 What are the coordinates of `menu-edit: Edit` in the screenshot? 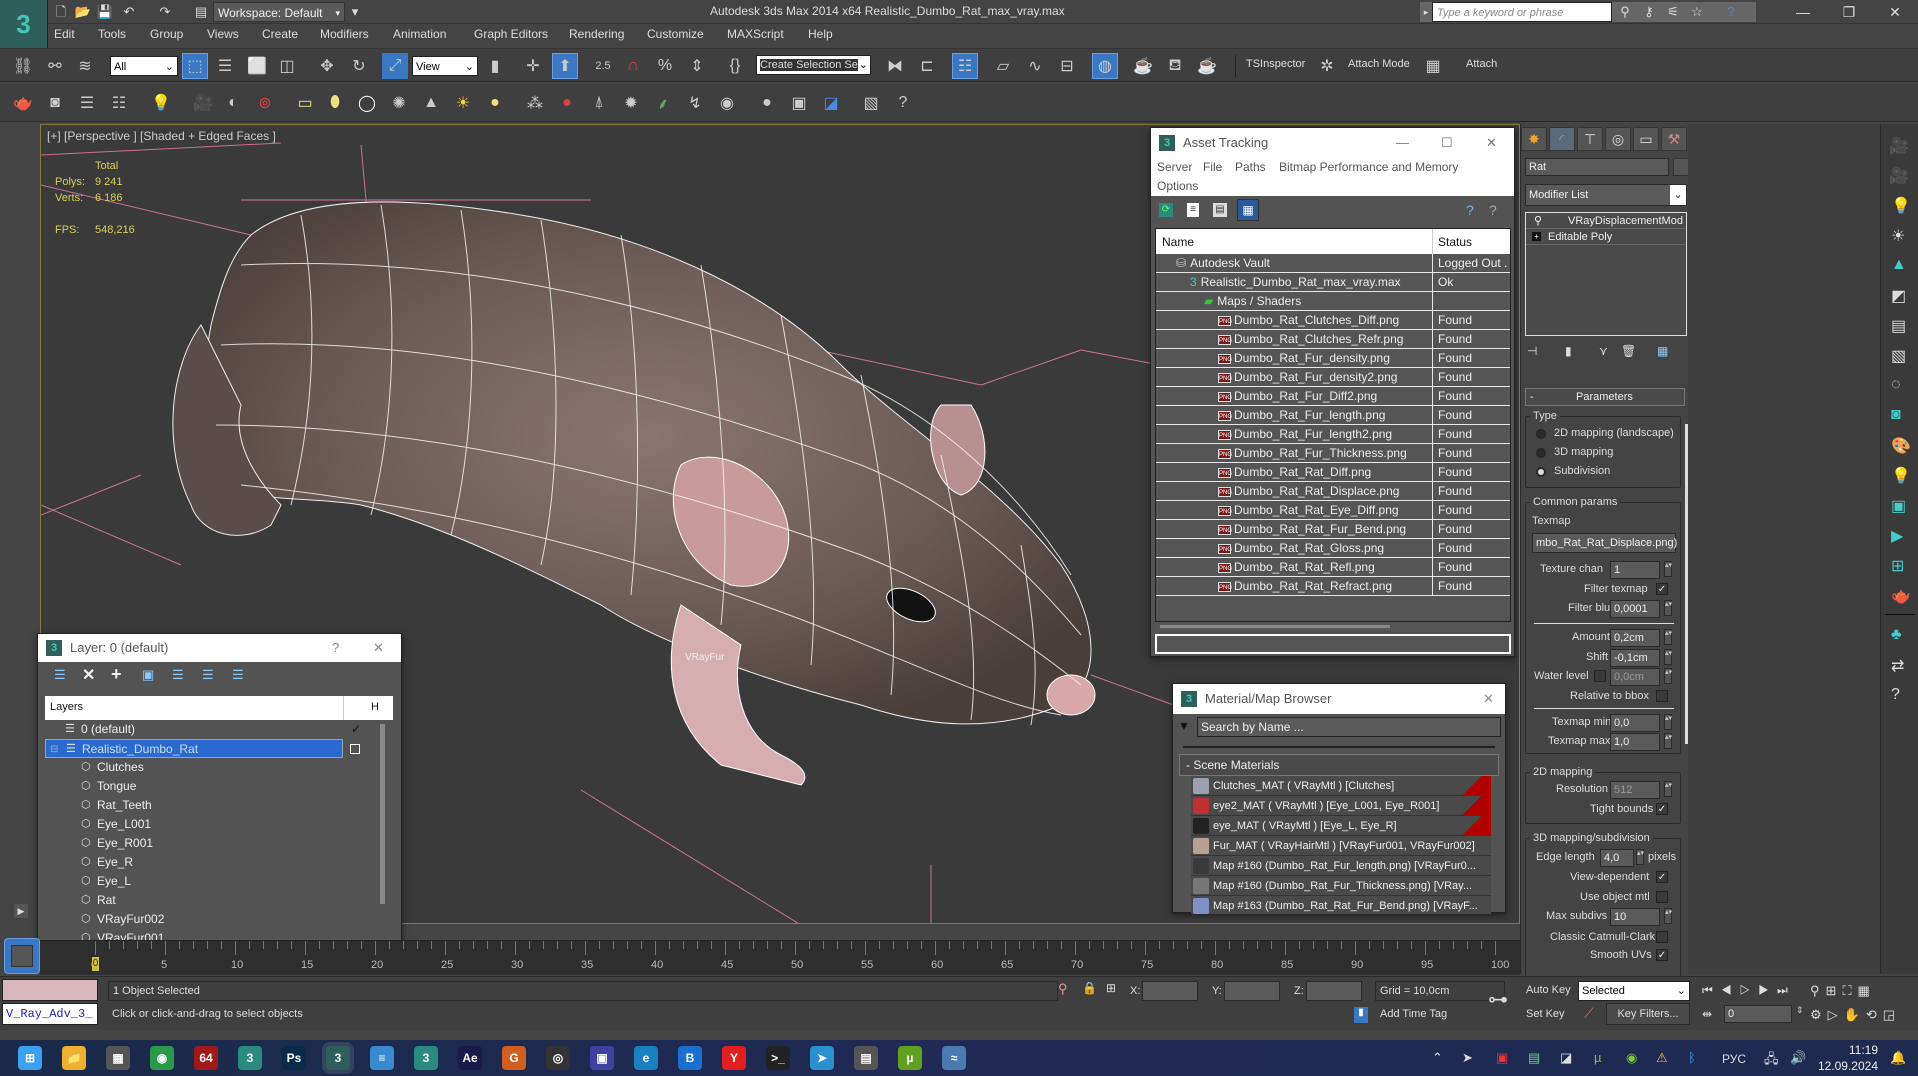 It's located at (64, 34).